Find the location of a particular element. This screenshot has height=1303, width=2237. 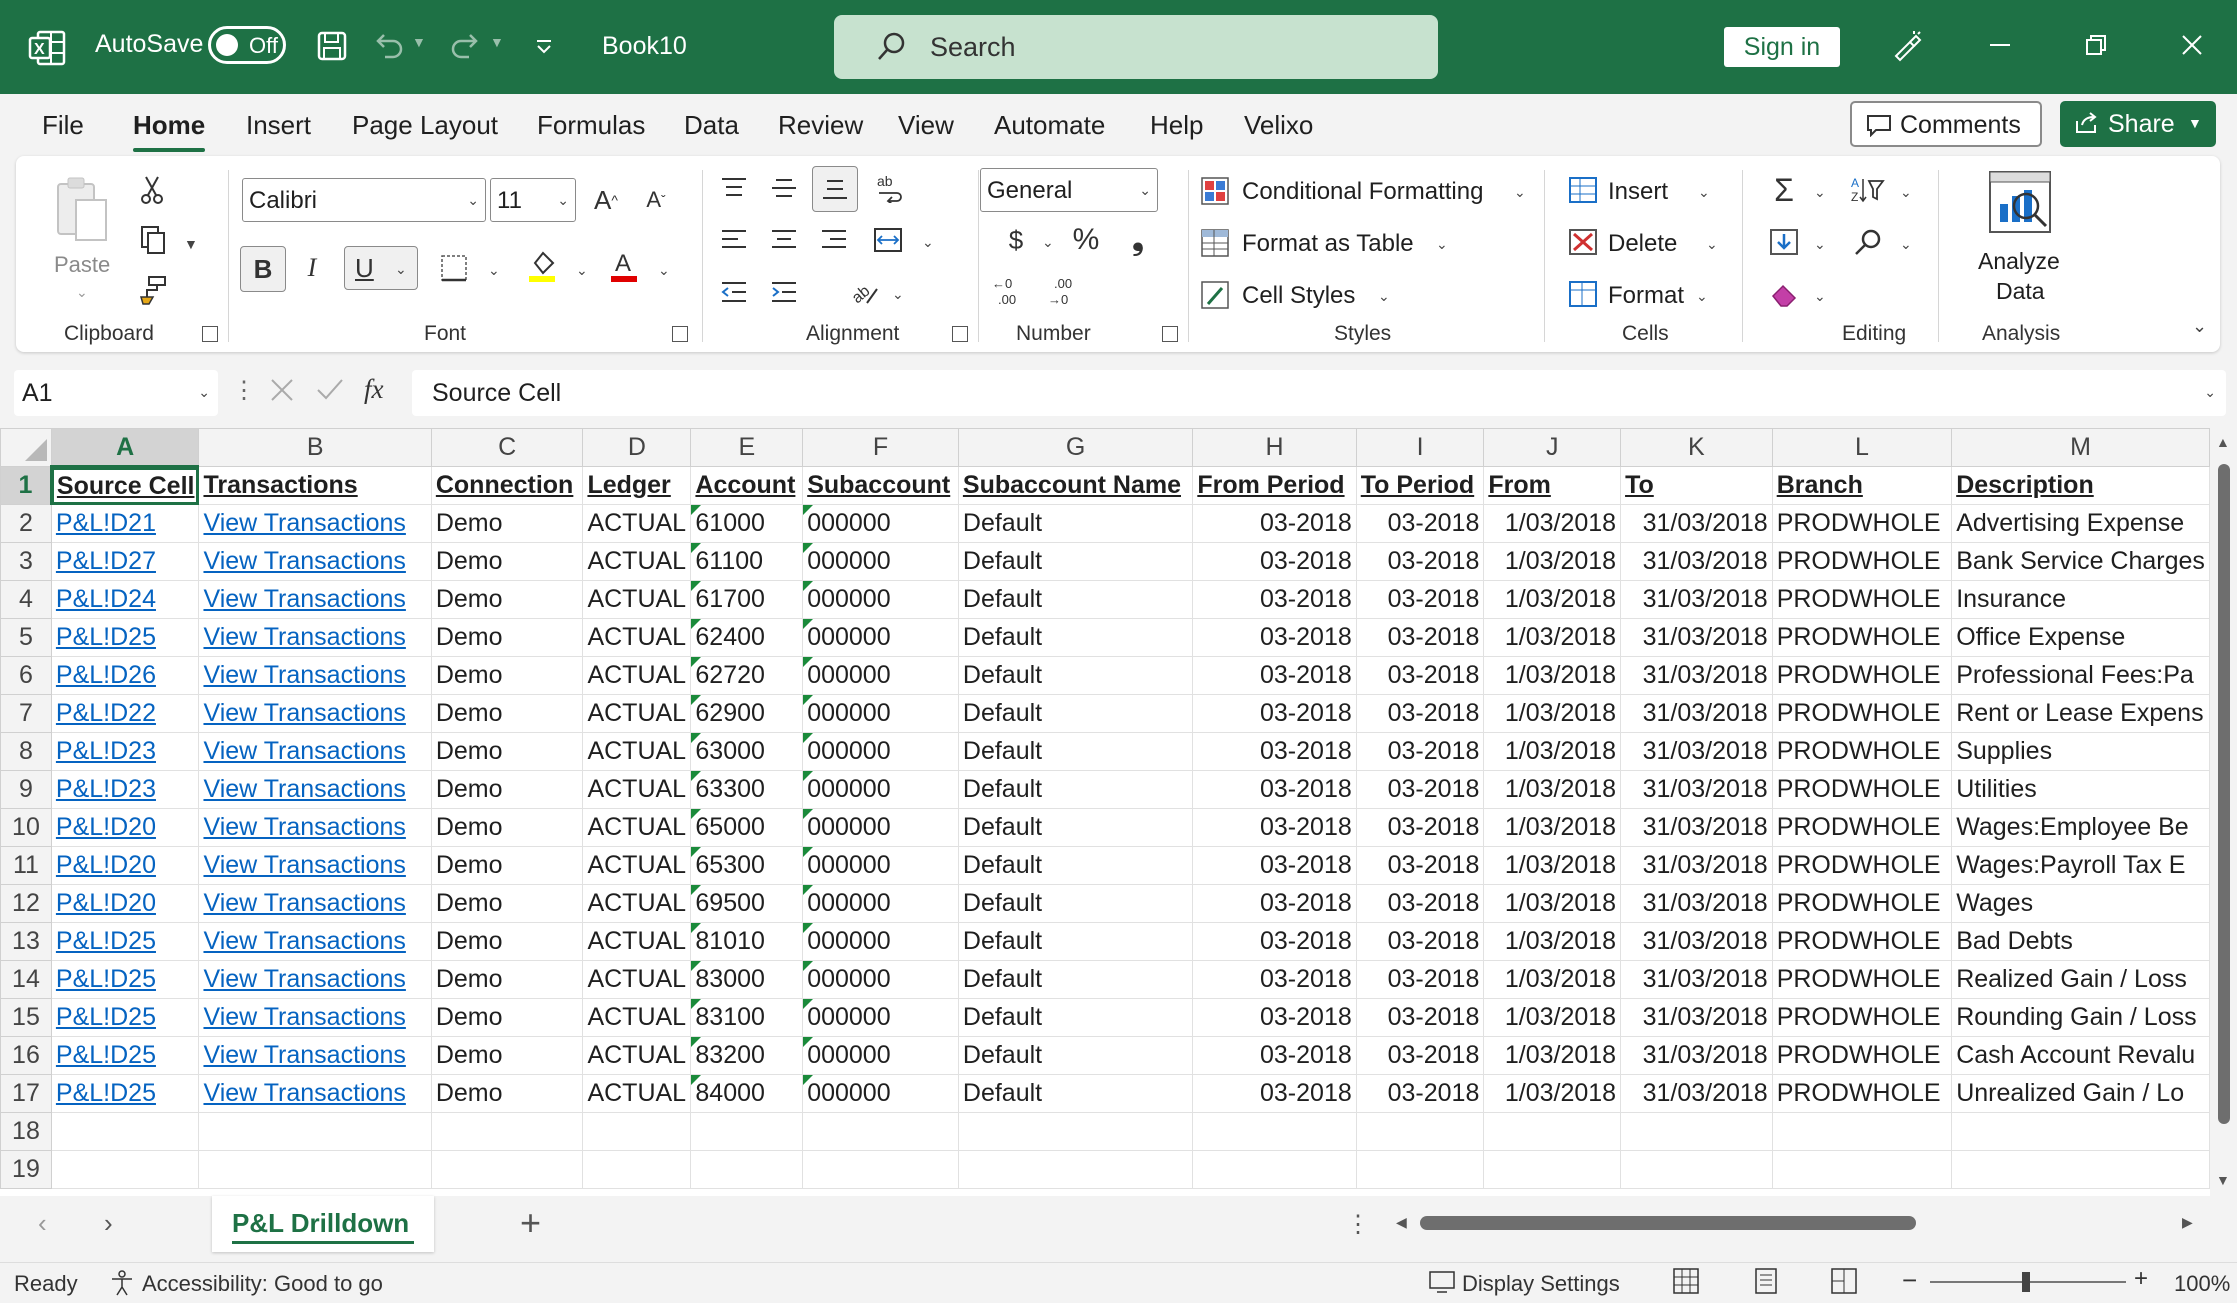

row-header: 13 is located at coordinates (26, 941).